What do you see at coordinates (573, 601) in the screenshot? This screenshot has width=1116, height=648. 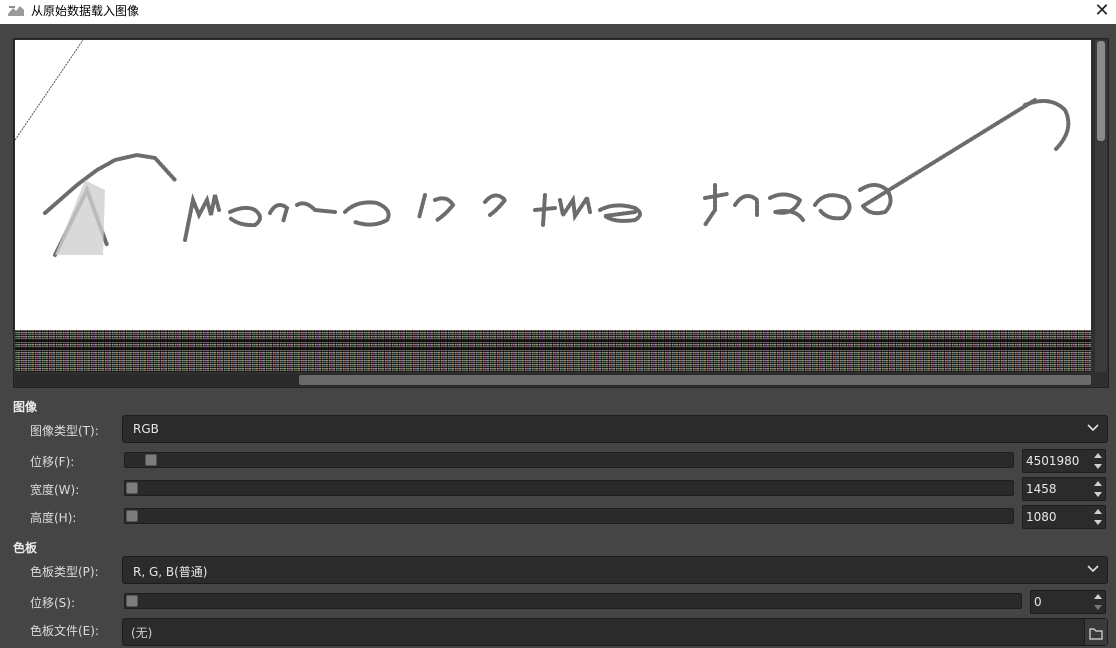 I see `palette-offset-slider` at bounding box center [573, 601].